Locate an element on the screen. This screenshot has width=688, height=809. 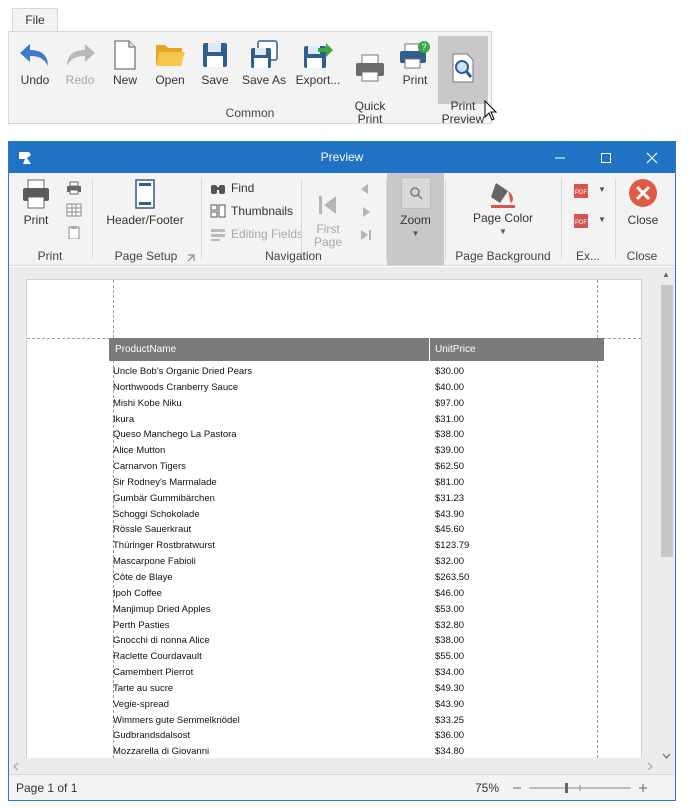
clipboard-icon is located at coordinates (74, 232).